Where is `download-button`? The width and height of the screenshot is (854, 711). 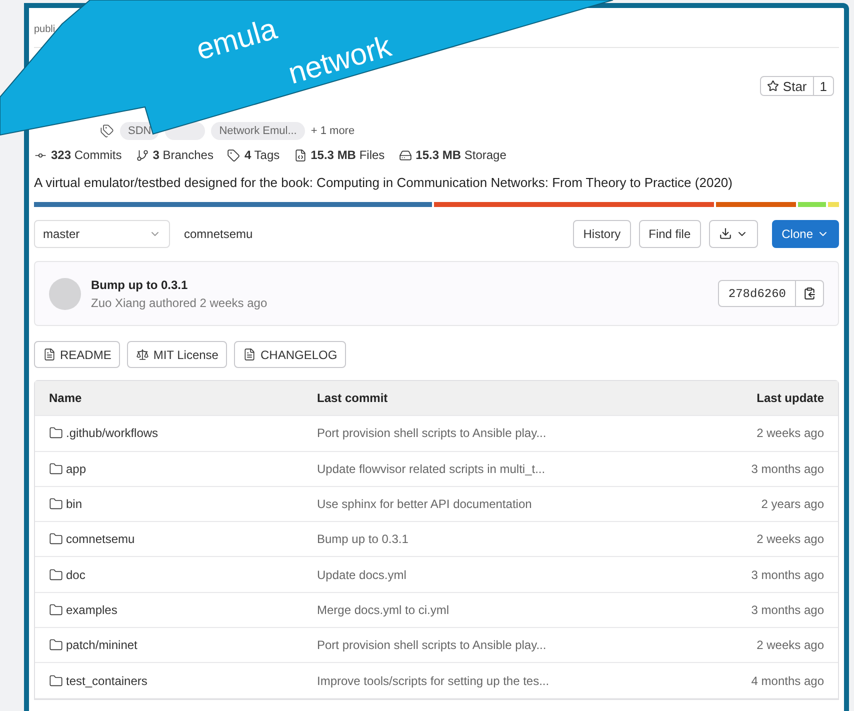
download-button is located at coordinates (733, 234).